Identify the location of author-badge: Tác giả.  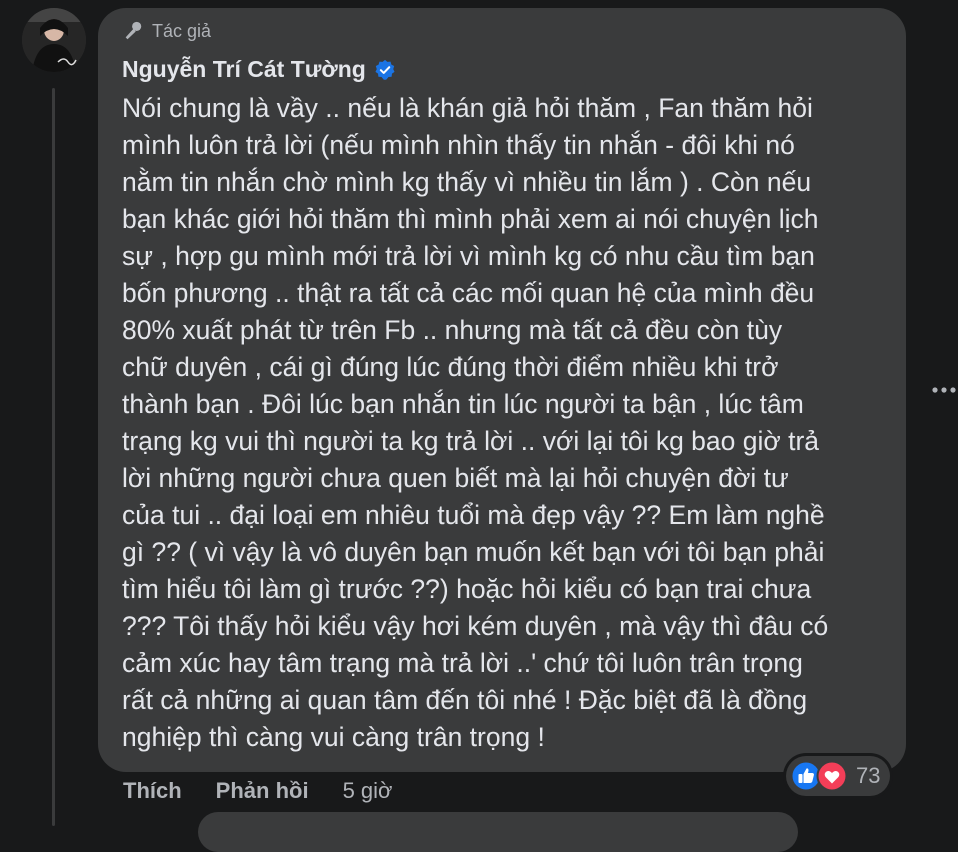
(166, 31).